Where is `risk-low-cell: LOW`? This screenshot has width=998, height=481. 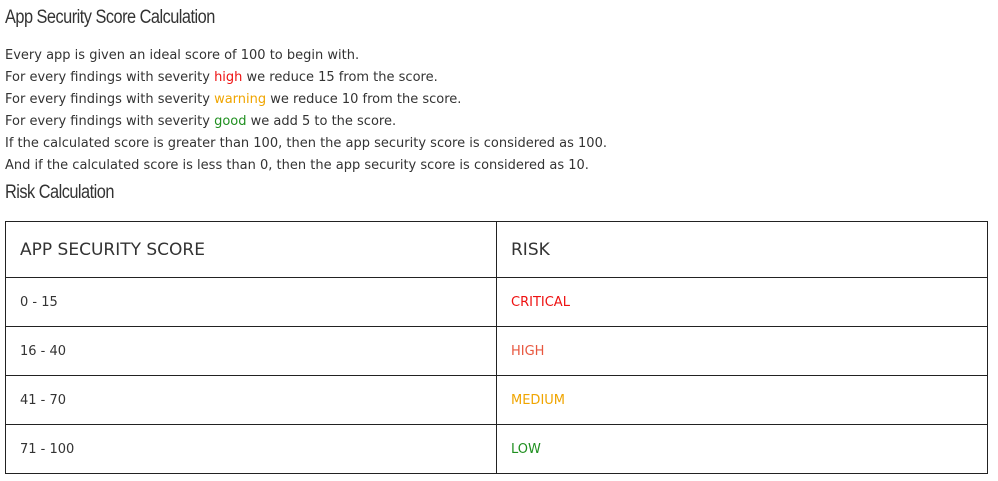
risk-low-cell: LOW is located at coordinates (742, 449).